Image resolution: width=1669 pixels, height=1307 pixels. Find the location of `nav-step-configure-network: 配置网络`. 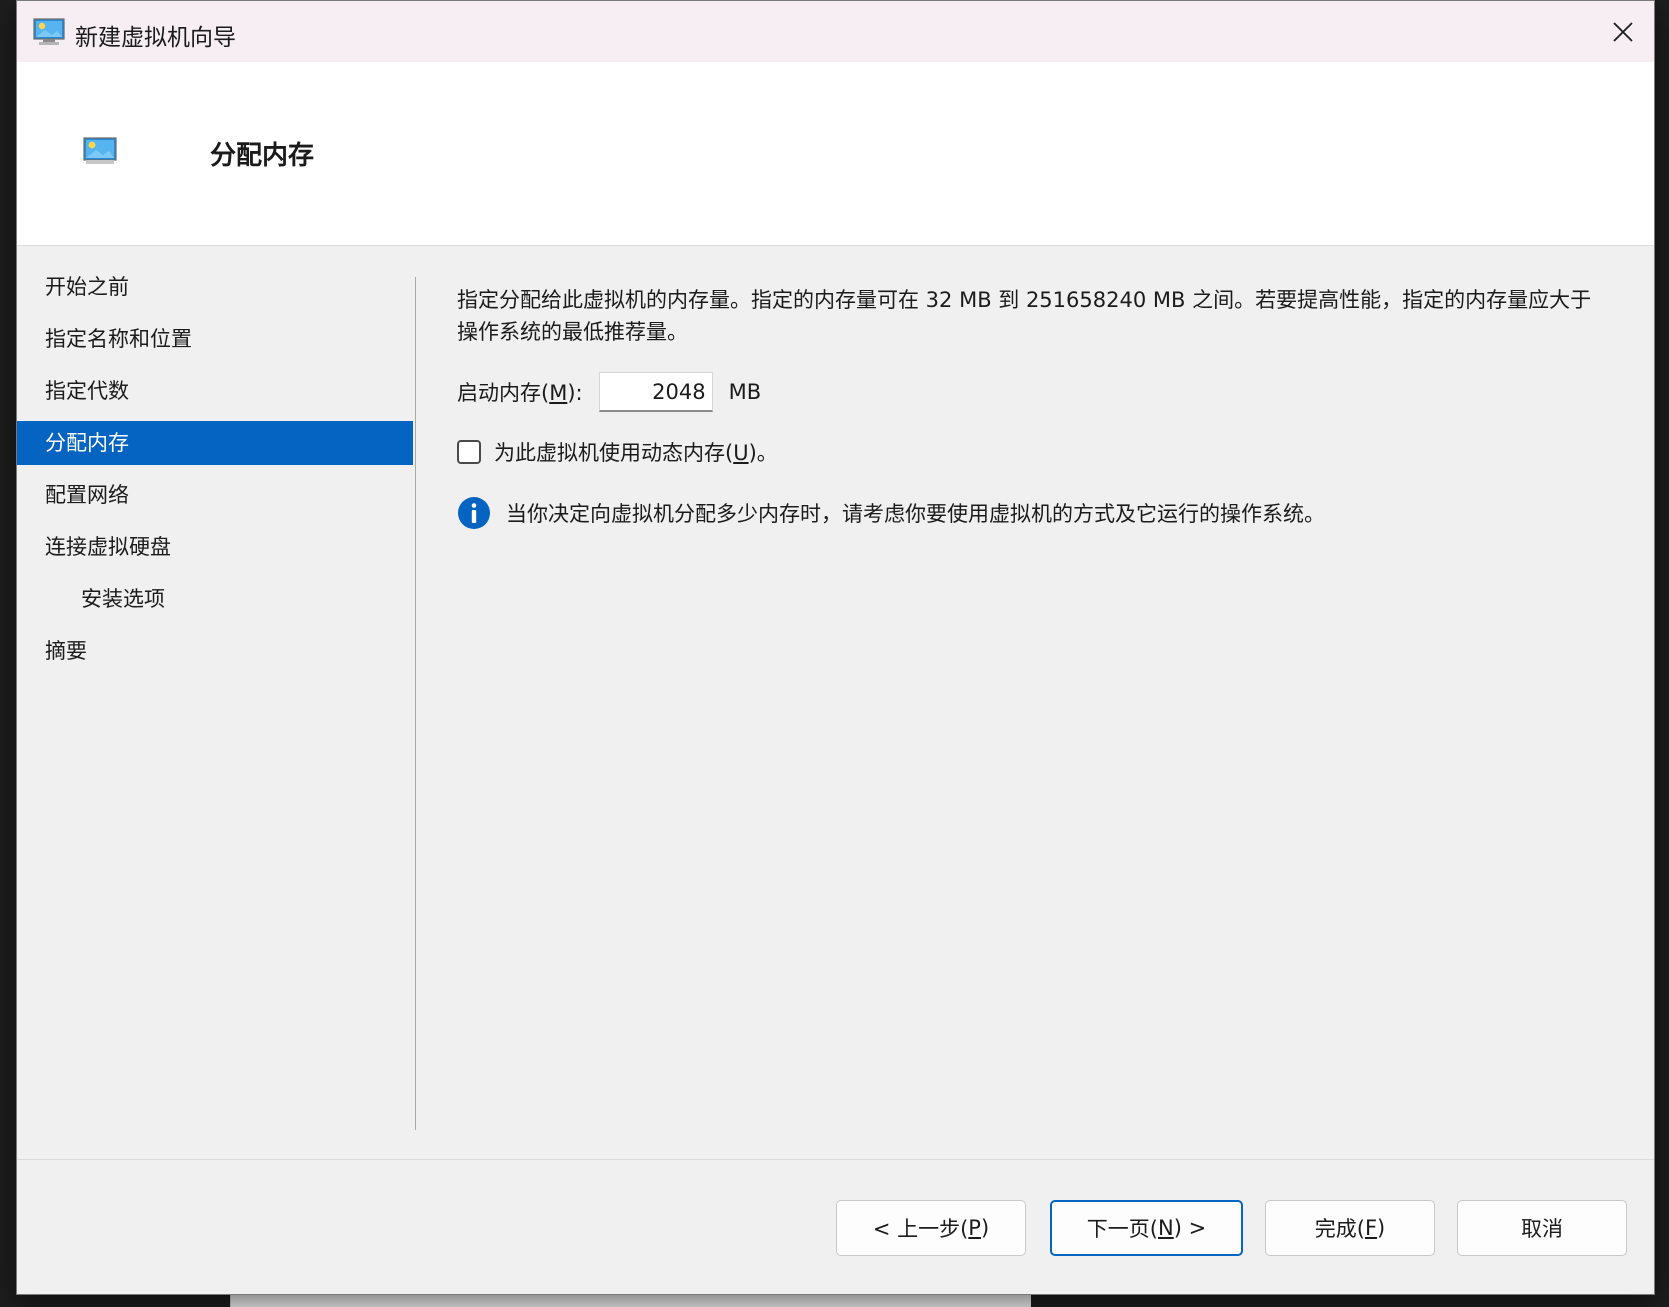

nav-step-configure-network: 配置网络 is located at coordinates (215, 495).